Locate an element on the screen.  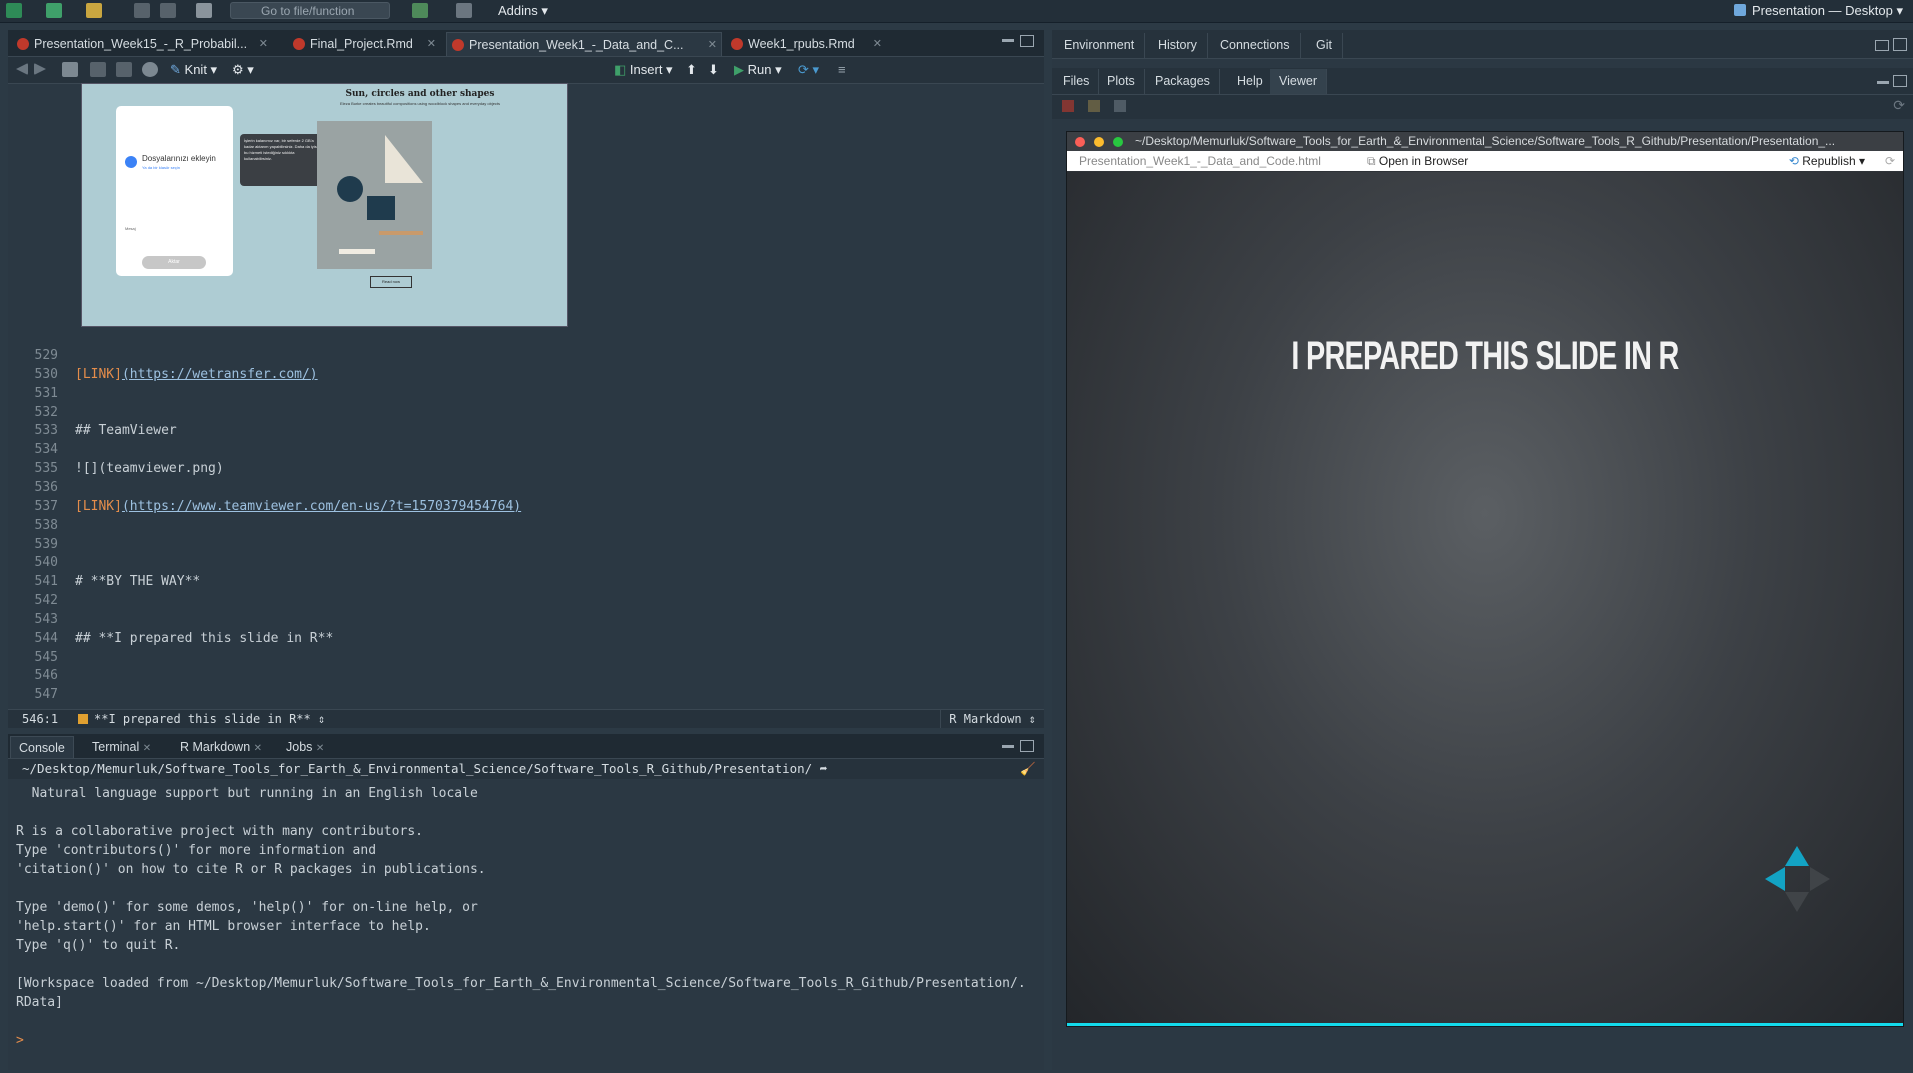
knit-button: ✎ Knit ▾ is located at coordinates (193, 70).